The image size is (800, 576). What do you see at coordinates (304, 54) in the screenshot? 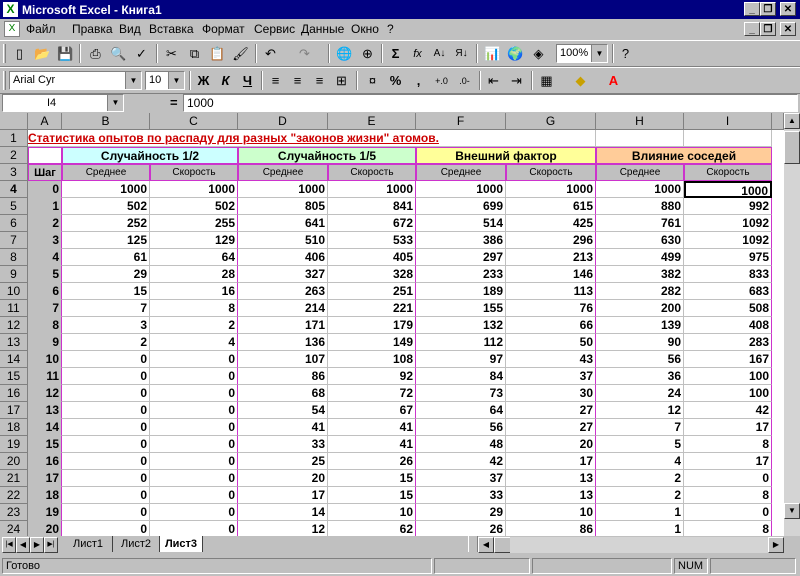
I see `redo-icon: ↷` at bounding box center [304, 54].